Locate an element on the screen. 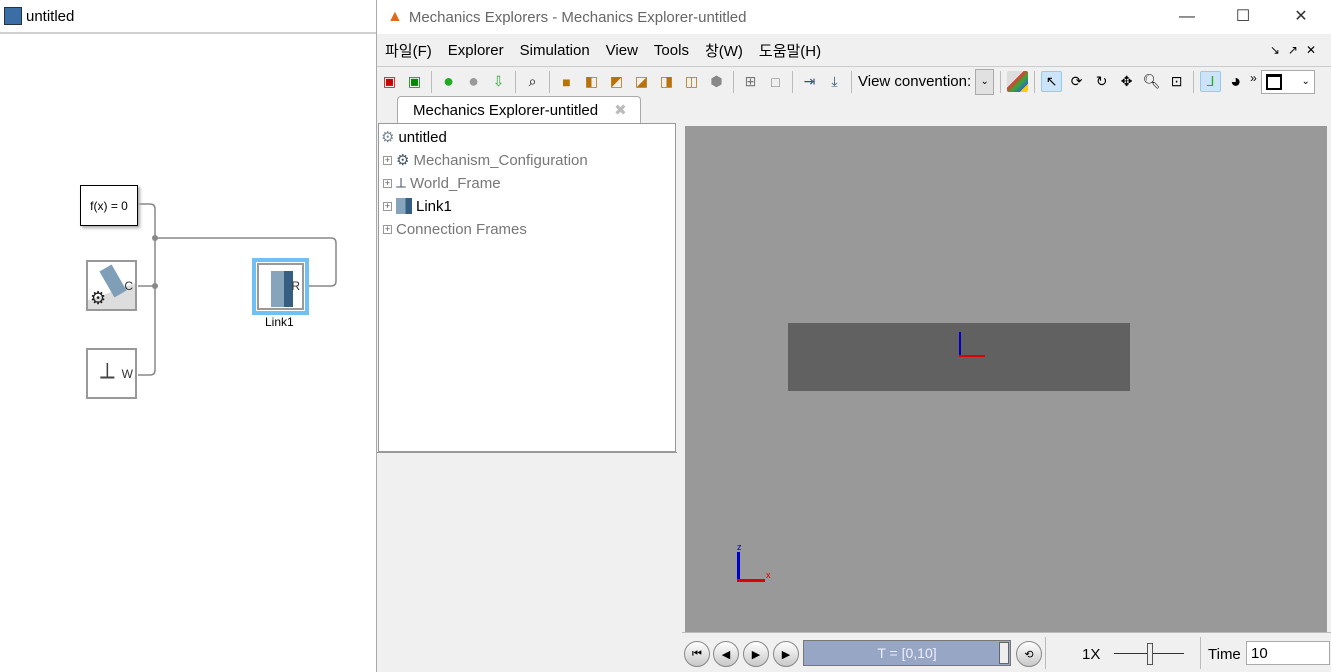  split-vertical-icon: ⤓ is located at coordinates (834, 81).